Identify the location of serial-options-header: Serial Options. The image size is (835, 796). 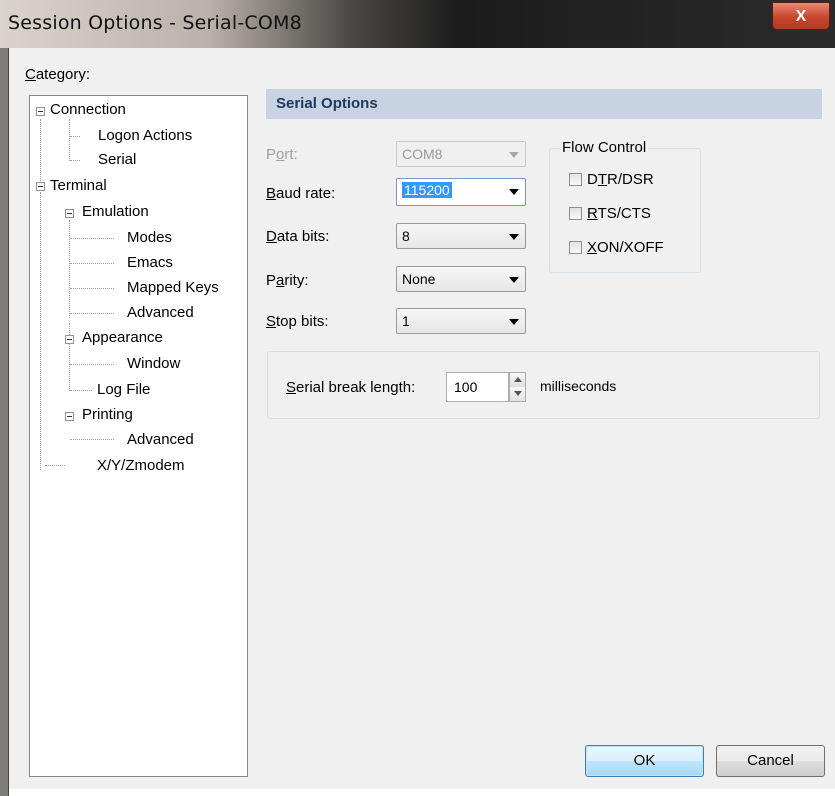
(544, 104).